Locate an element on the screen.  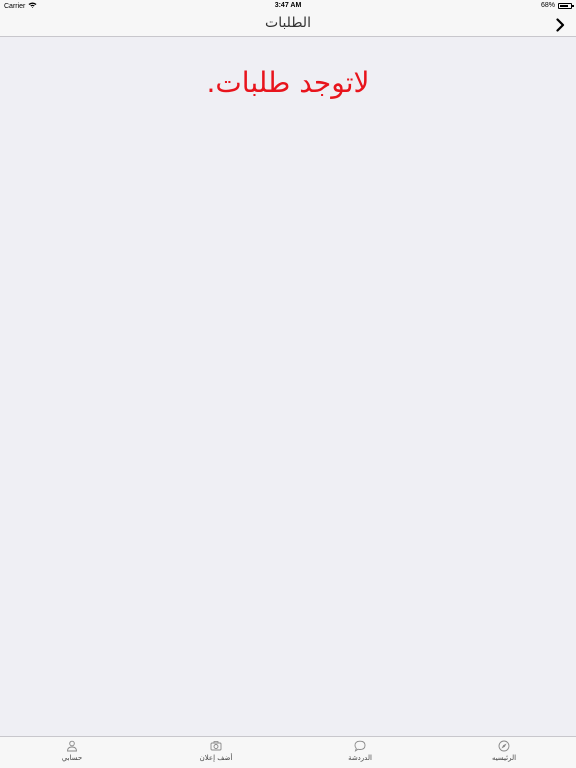
empty-state-message: لاتوجد طلبات. is located at coordinates (288, 82).